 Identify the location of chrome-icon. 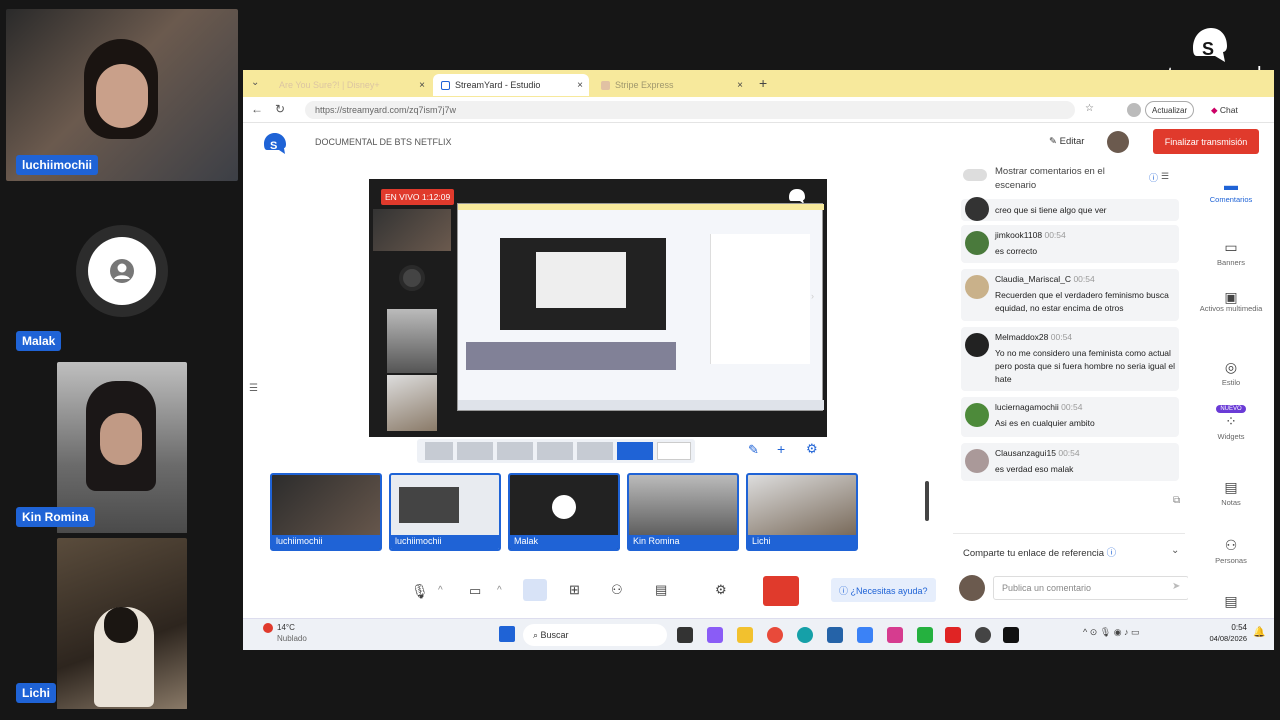
(775, 635).